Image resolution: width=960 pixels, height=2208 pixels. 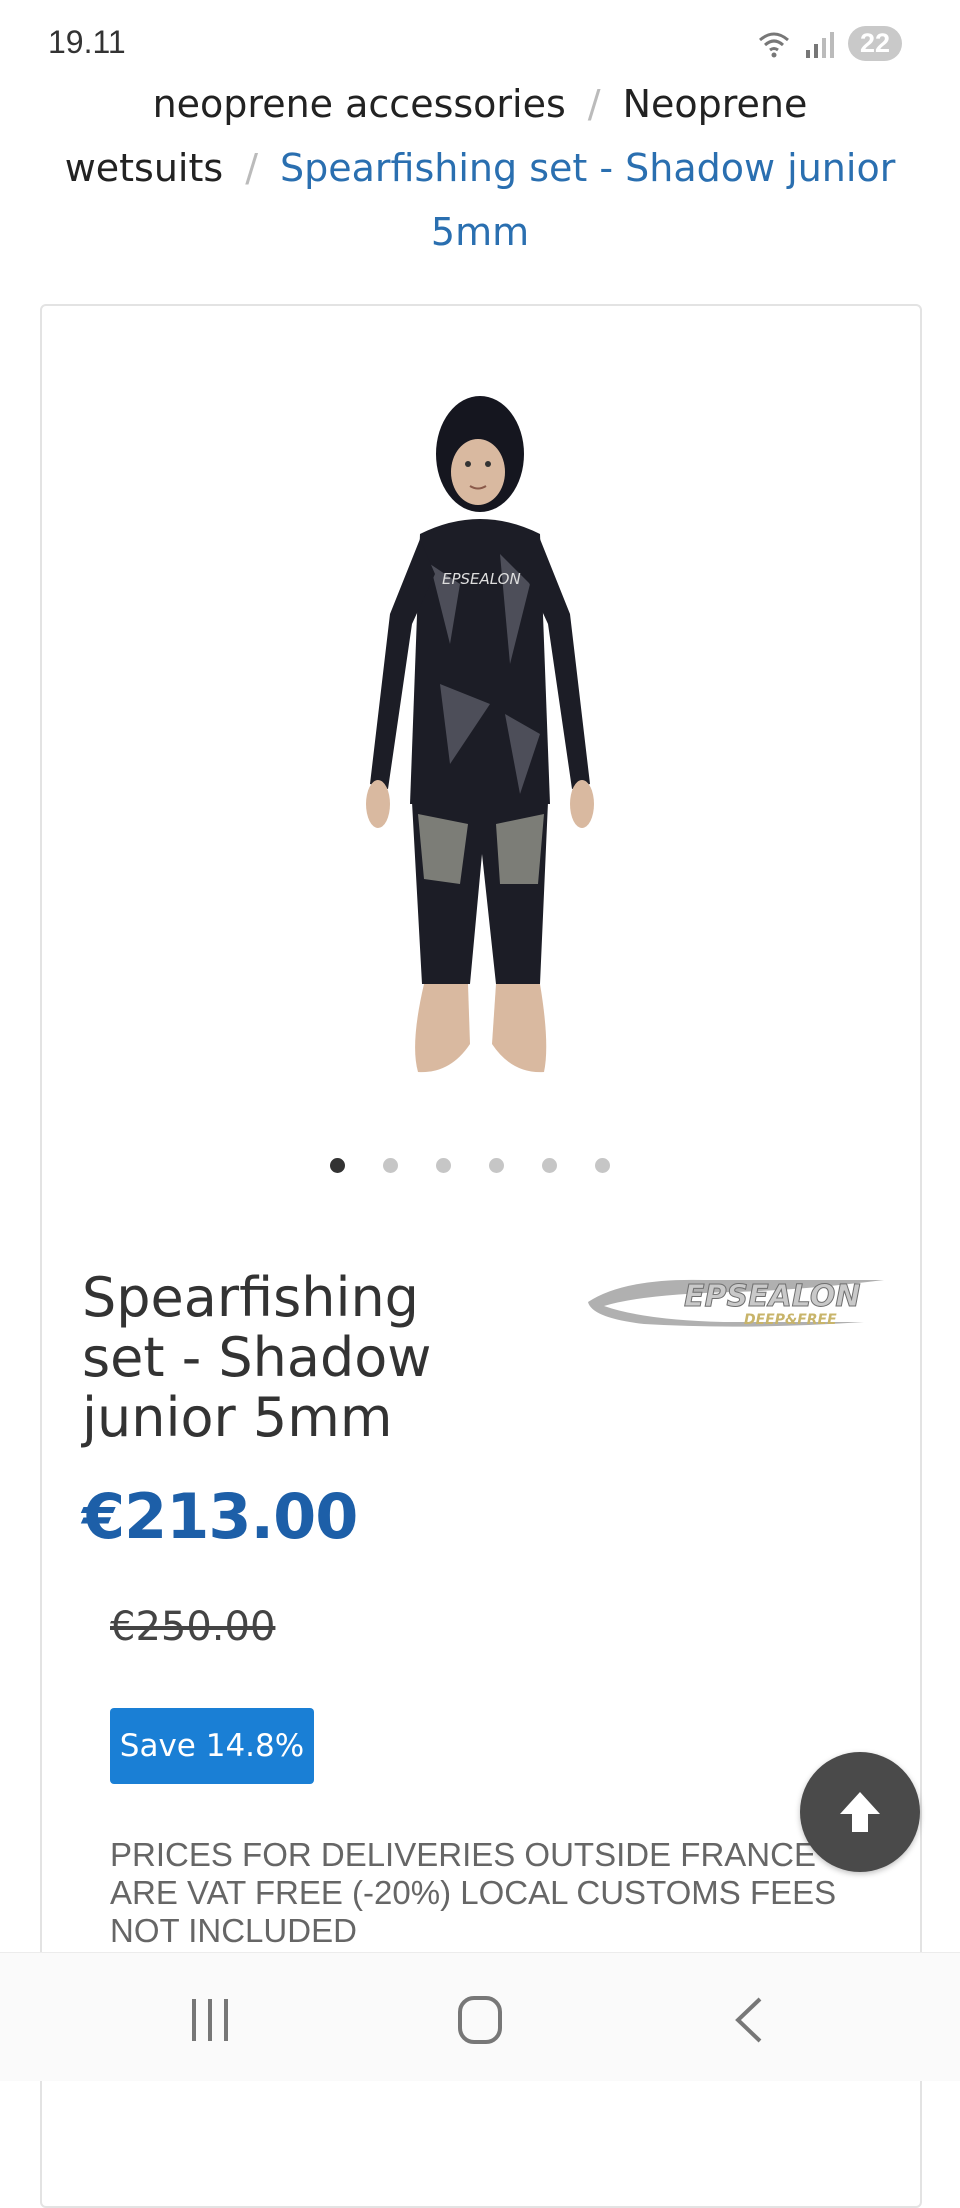 What do you see at coordinates (588, 200) in the screenshot?
I see `breadcrumb-current: Spearfishing set - Shadow junior 5mm` at bounding box center [588, 200].